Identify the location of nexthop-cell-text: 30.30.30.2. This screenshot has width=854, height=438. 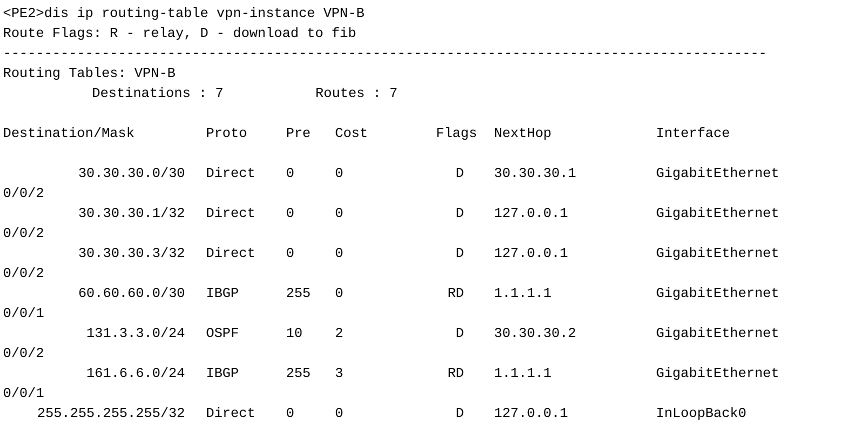
(536, 335).